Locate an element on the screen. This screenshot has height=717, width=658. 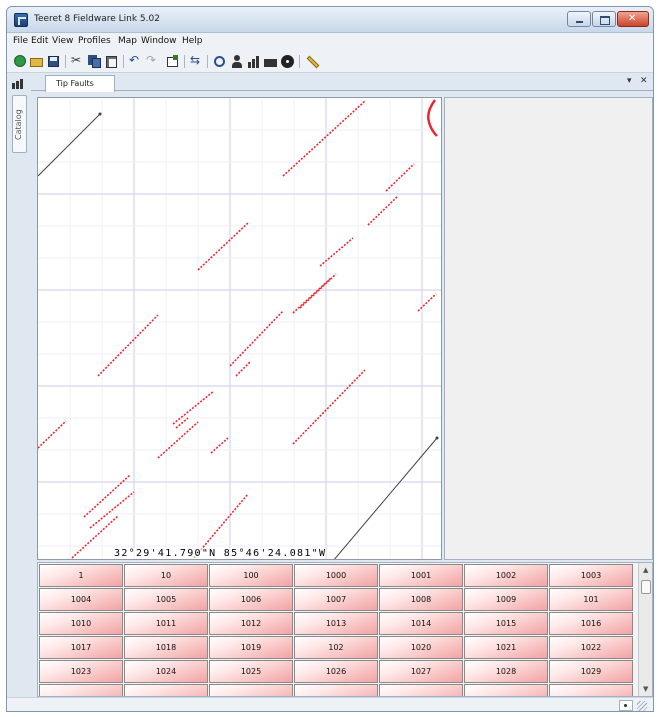
id-button: 1018 is located at coordinates (166, 647).